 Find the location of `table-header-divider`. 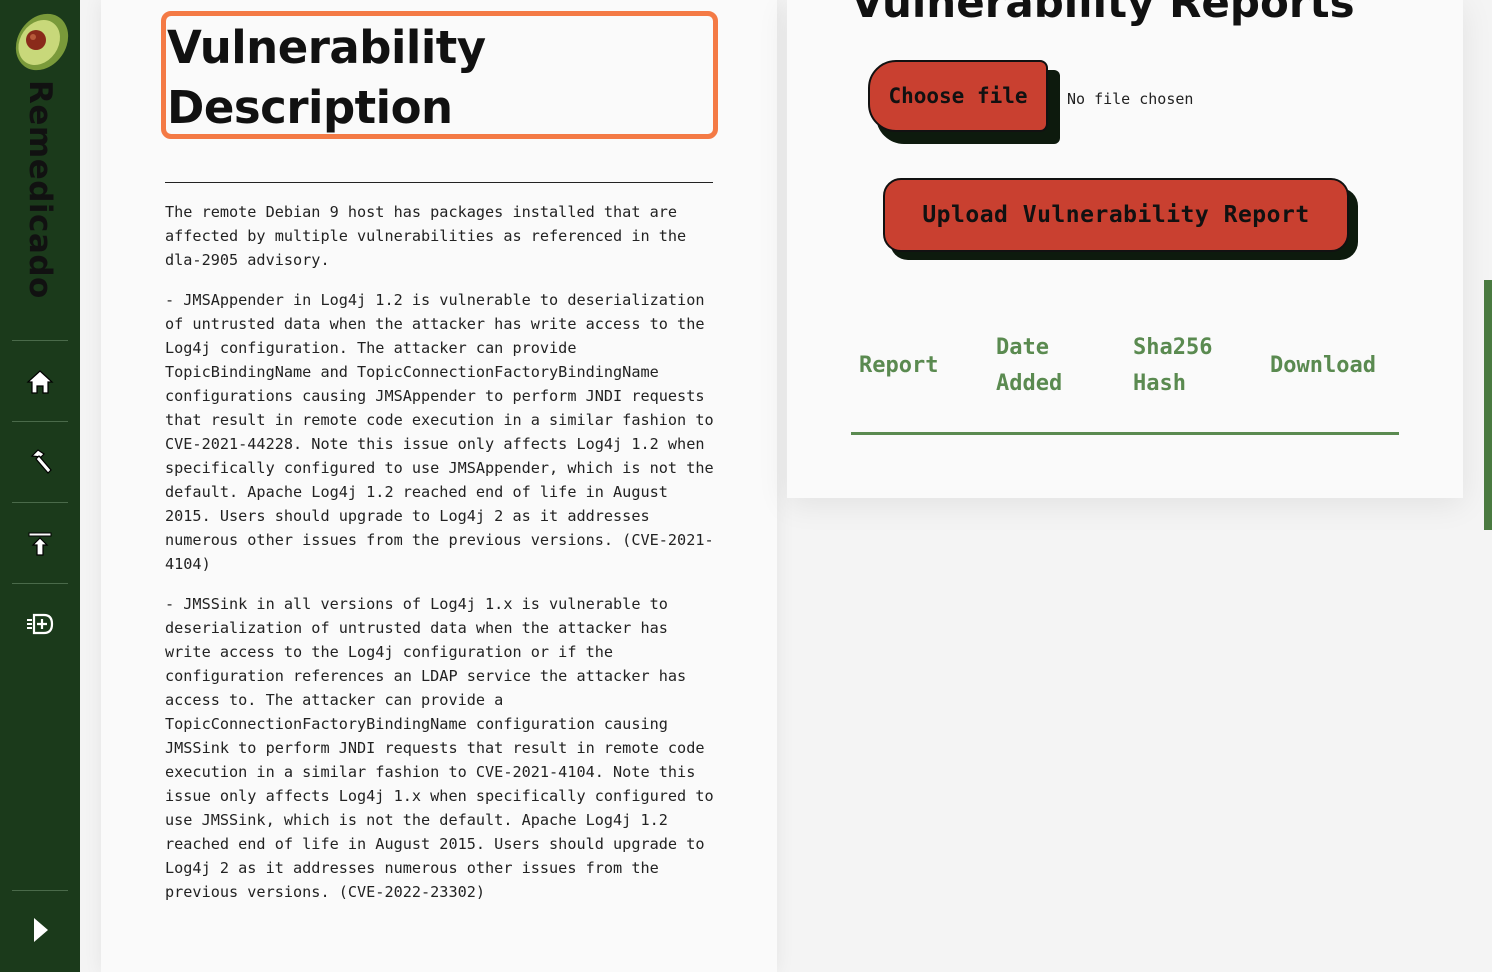

table-header-divider is located at coordinates (1125, 433).